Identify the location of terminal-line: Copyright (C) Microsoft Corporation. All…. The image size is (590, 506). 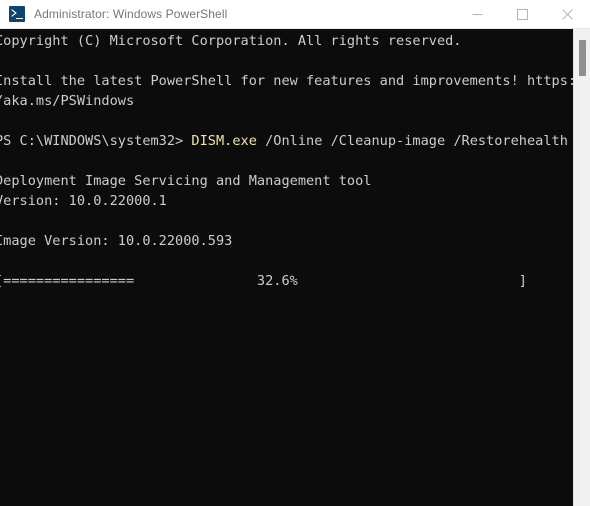
(231, 41).